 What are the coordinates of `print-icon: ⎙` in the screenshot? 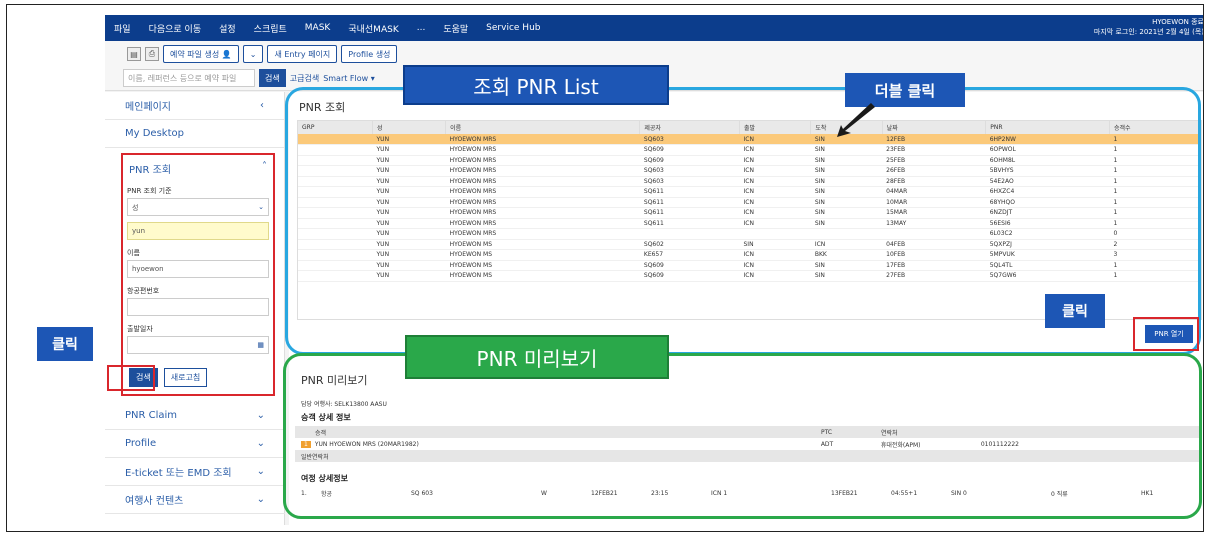 It's located at (152, 54).